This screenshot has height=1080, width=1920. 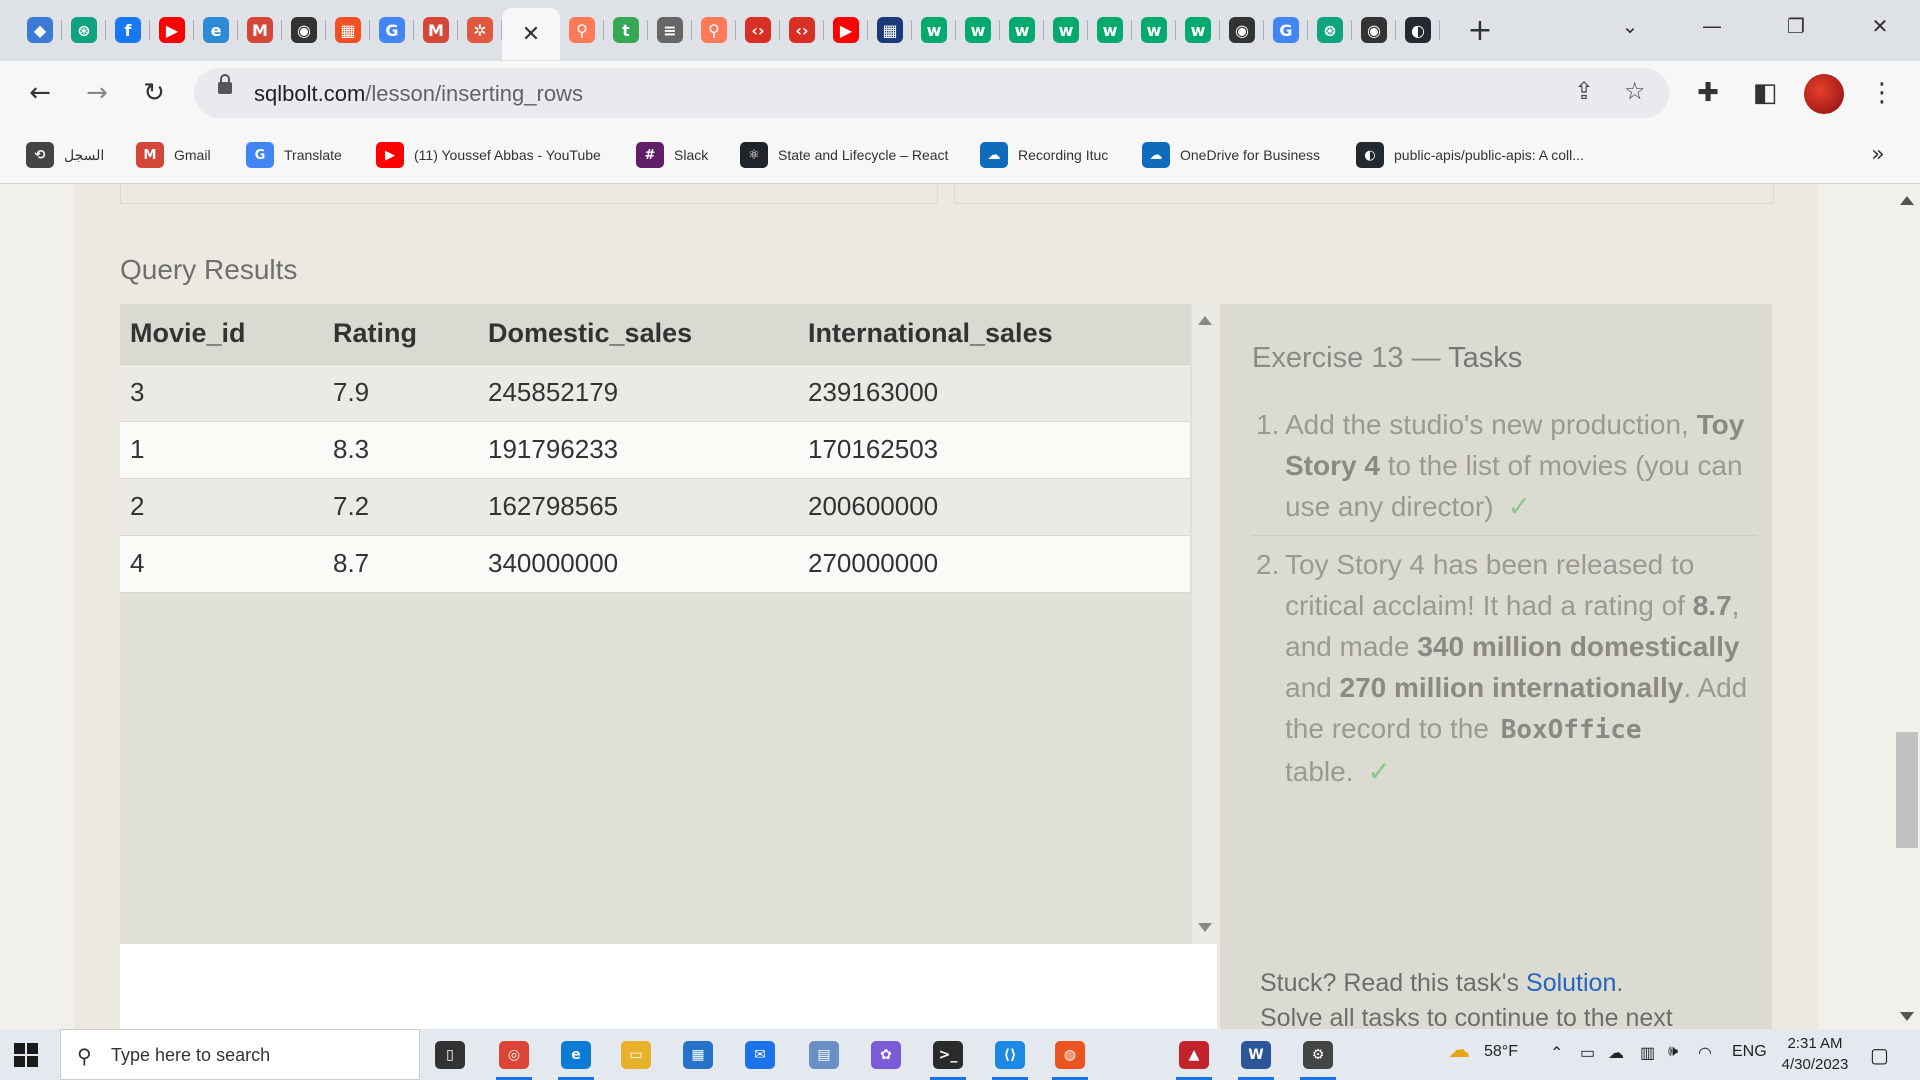 I want to click on taskbar-app: ◎, so click(x=514, y=1057).